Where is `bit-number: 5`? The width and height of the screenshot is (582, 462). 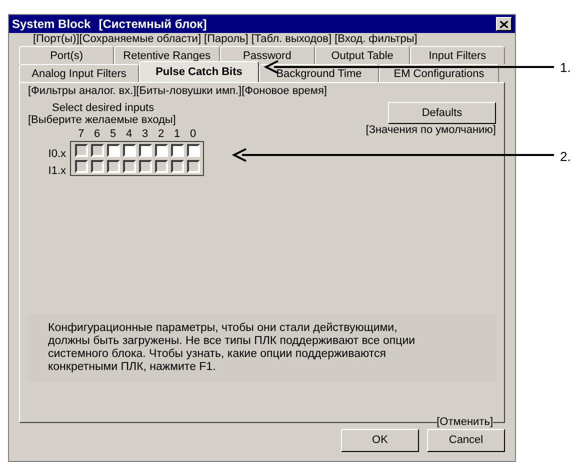 bit-number: 5 is located at coordinates (113, 134).